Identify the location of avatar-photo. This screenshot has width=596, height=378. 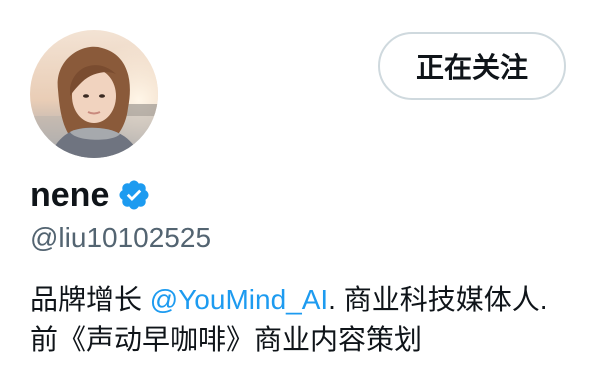
(94, 94).